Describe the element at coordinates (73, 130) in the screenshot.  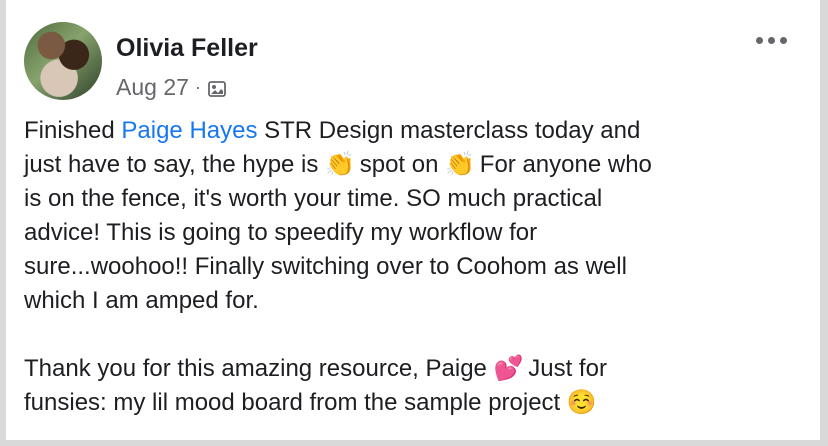
I see `post-text: Finished` at that location.